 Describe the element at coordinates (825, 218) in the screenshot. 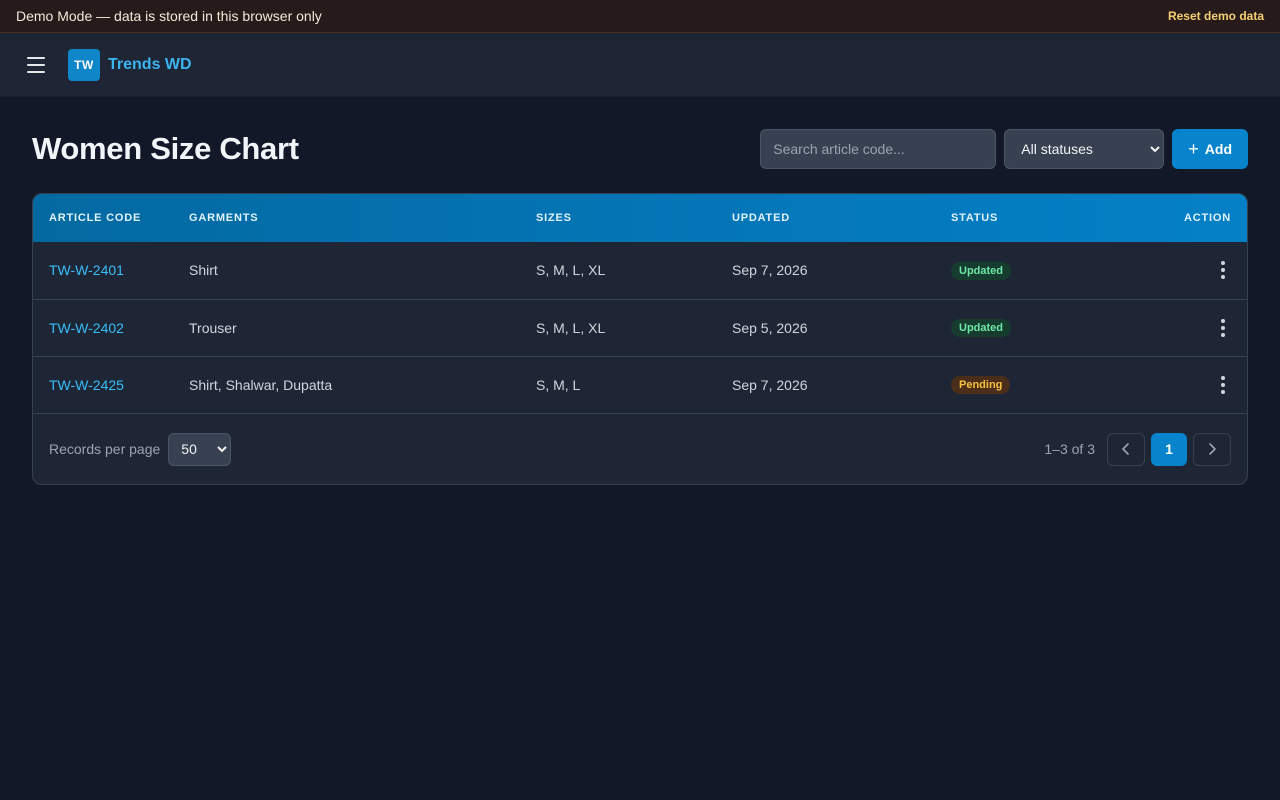

I see `column-header-updated: Updated` at that location.